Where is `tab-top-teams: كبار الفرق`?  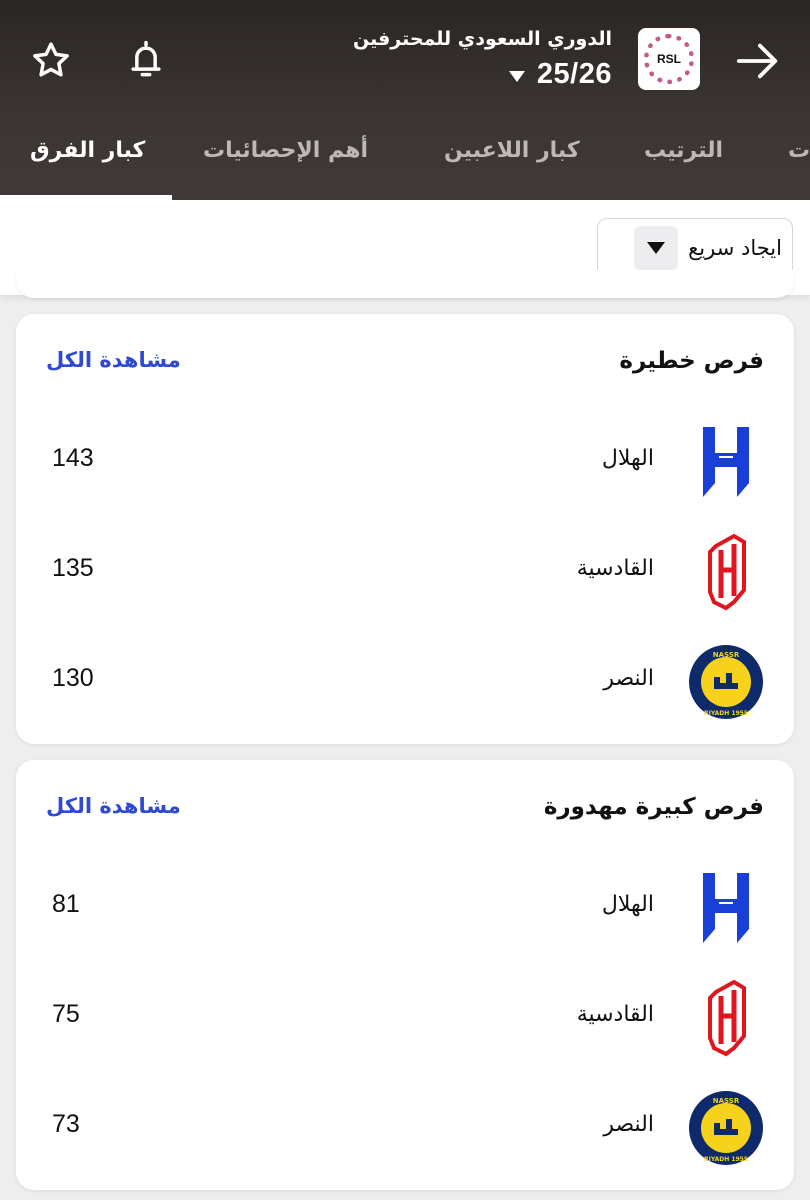 tab-top-teams: كبار الفرق is located at coordinates (87, 150).